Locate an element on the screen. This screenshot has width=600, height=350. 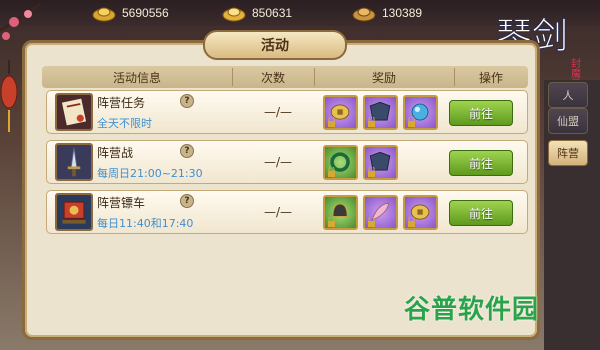
bound-value: 130389 is located at coordinates (402, 13).